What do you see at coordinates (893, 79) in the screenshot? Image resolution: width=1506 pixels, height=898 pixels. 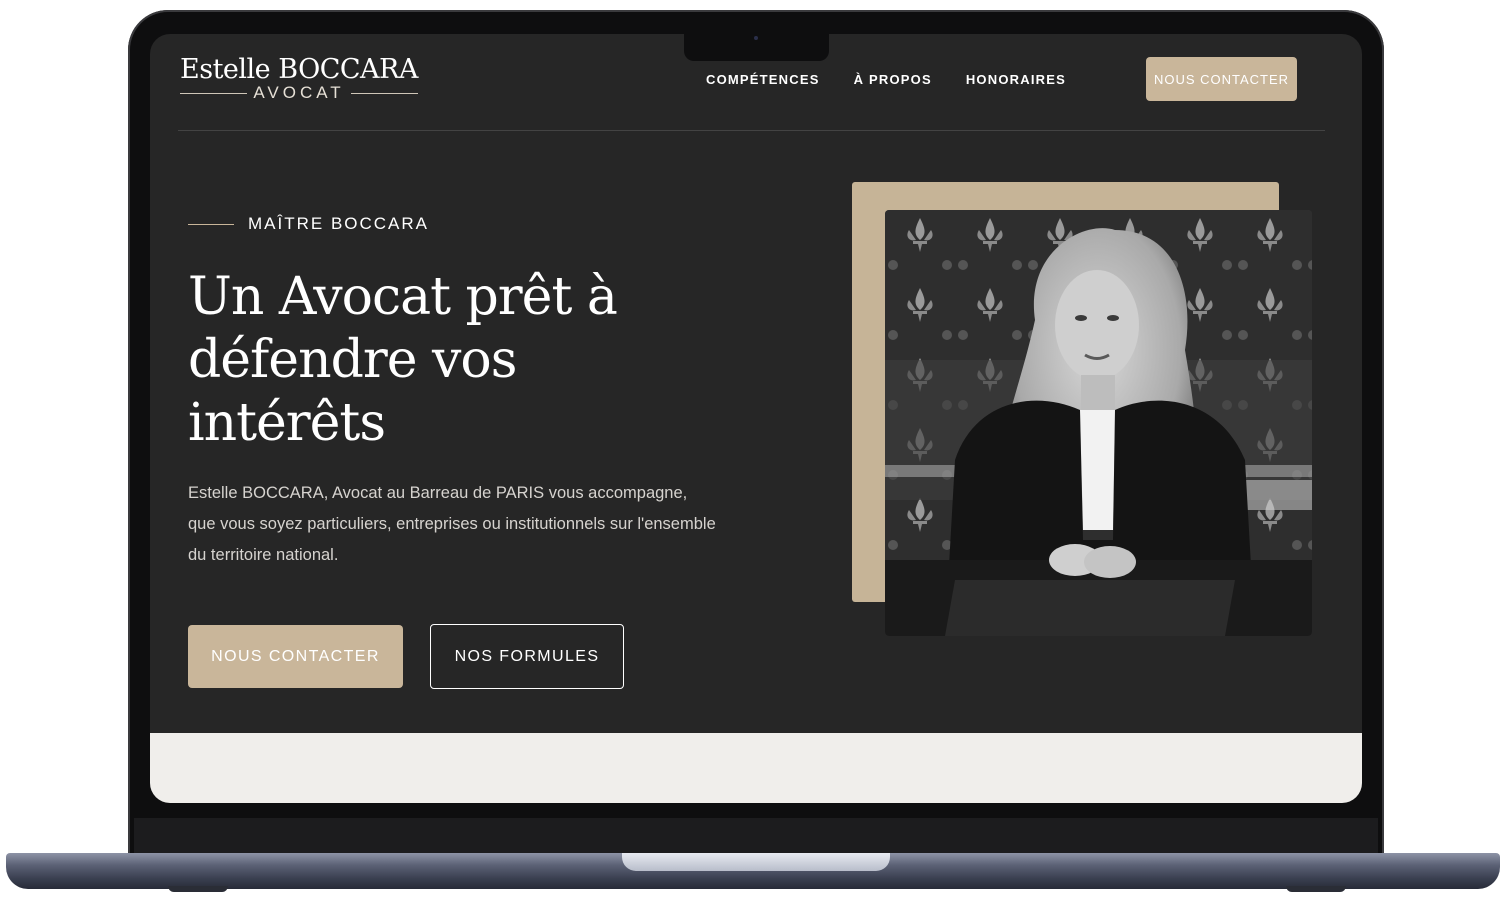 I see `nav-item-a-propos: À PROPOS` at bounding box center [893, 79].